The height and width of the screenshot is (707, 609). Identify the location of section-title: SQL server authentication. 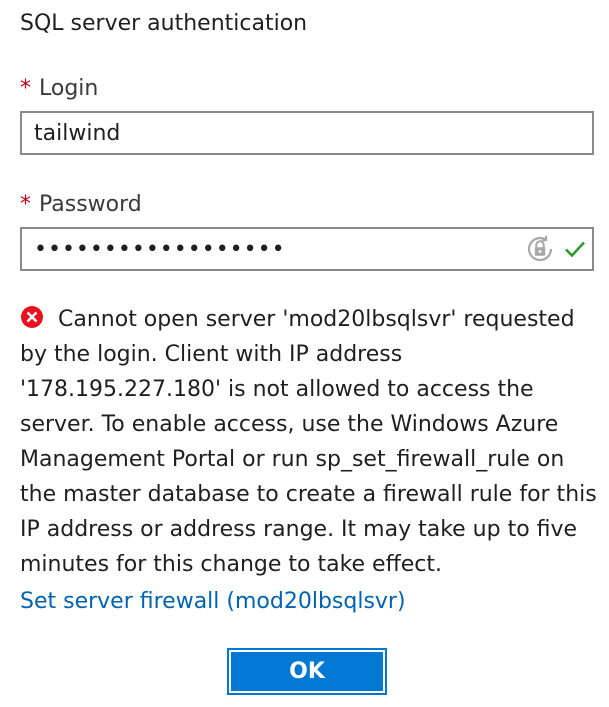
(164, 23).